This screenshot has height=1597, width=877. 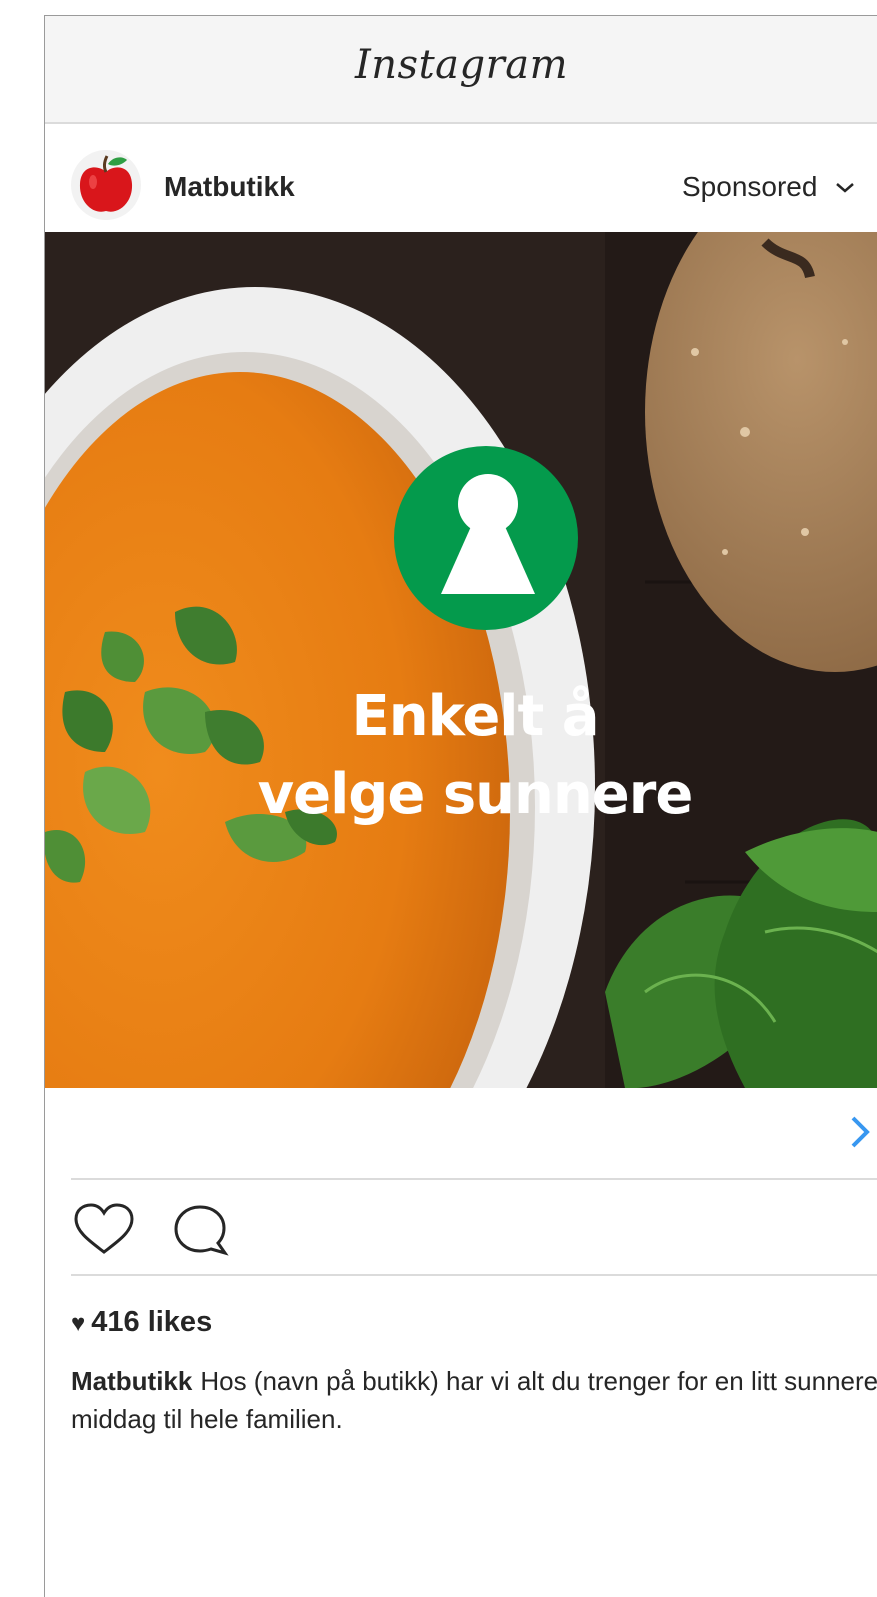 What do you see at coordinates (131, 1381) in the screenshot?
I see `caption-username: Matbutikk` at bounding box center [131, 1381].